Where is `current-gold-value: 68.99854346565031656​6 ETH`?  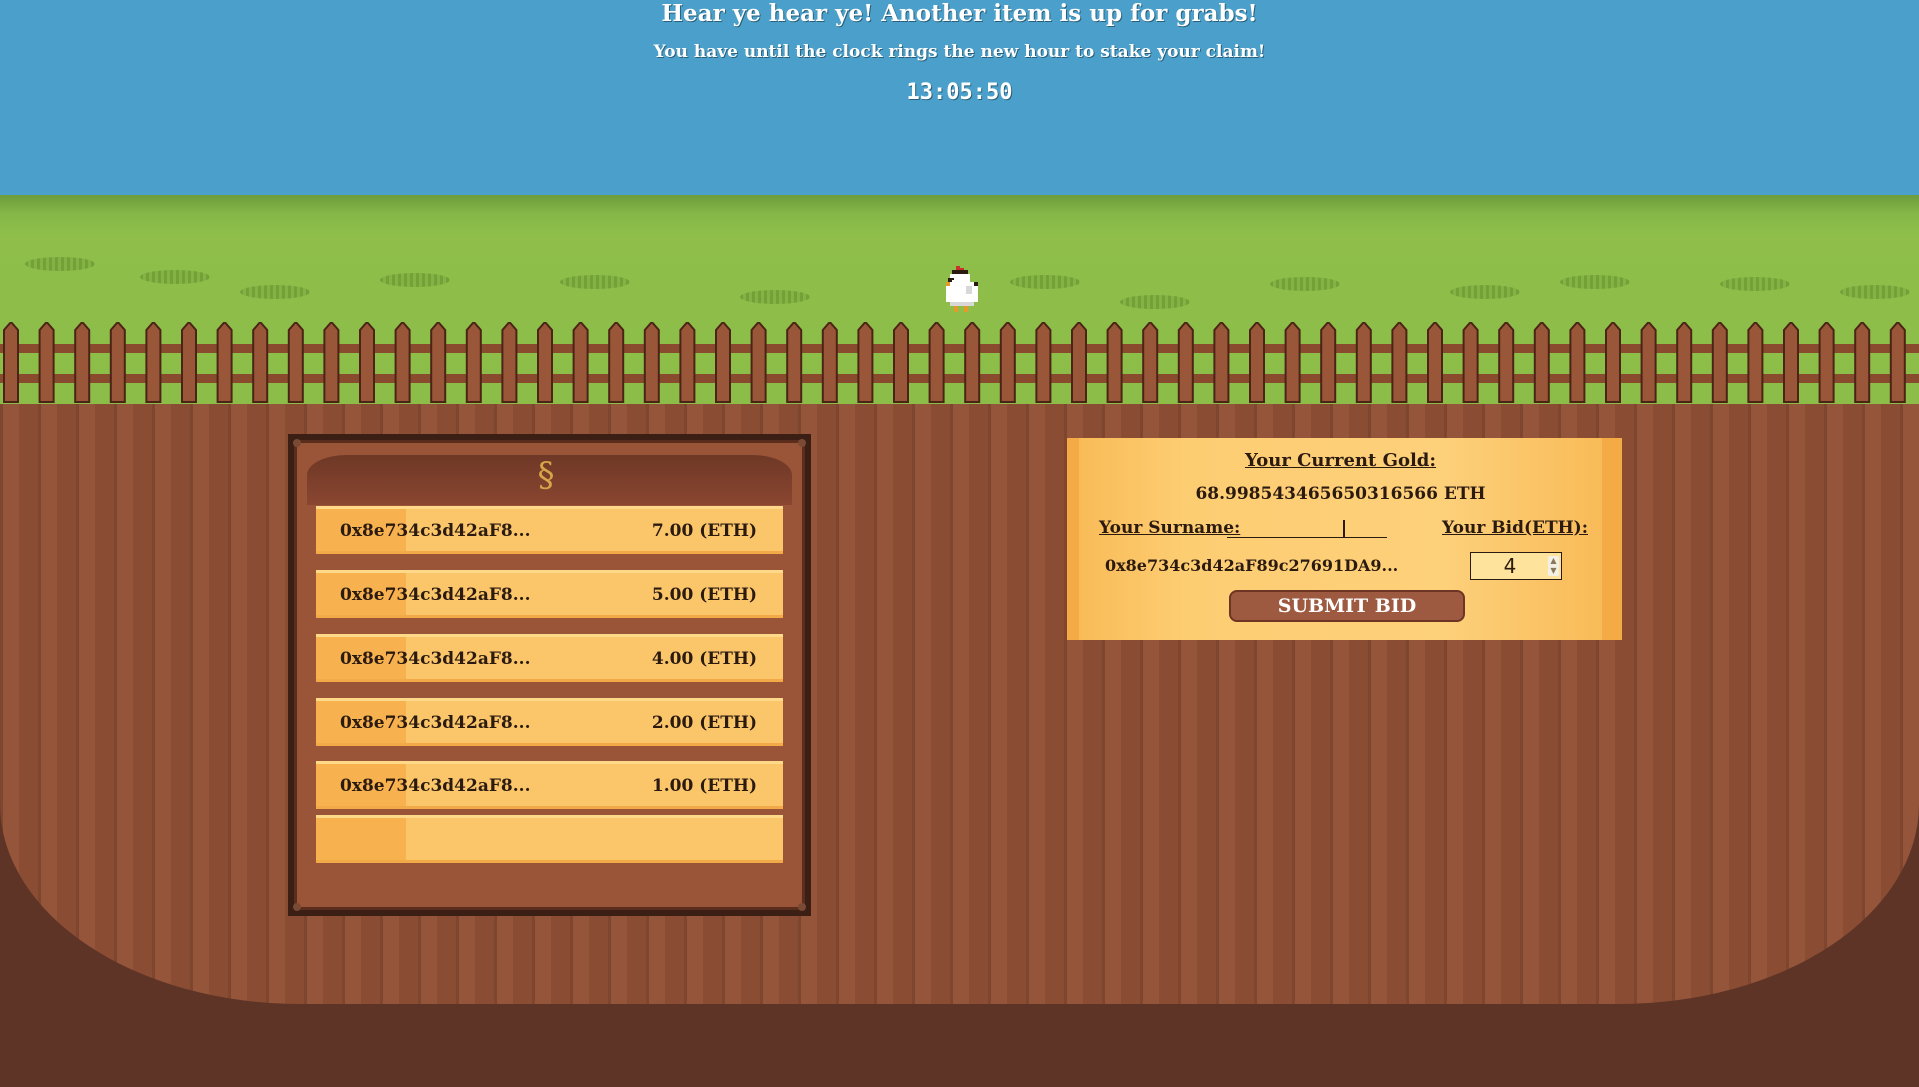
current-gold-value: 68.99854346565031656​6 ETH is located at coordinates (1340, 494).